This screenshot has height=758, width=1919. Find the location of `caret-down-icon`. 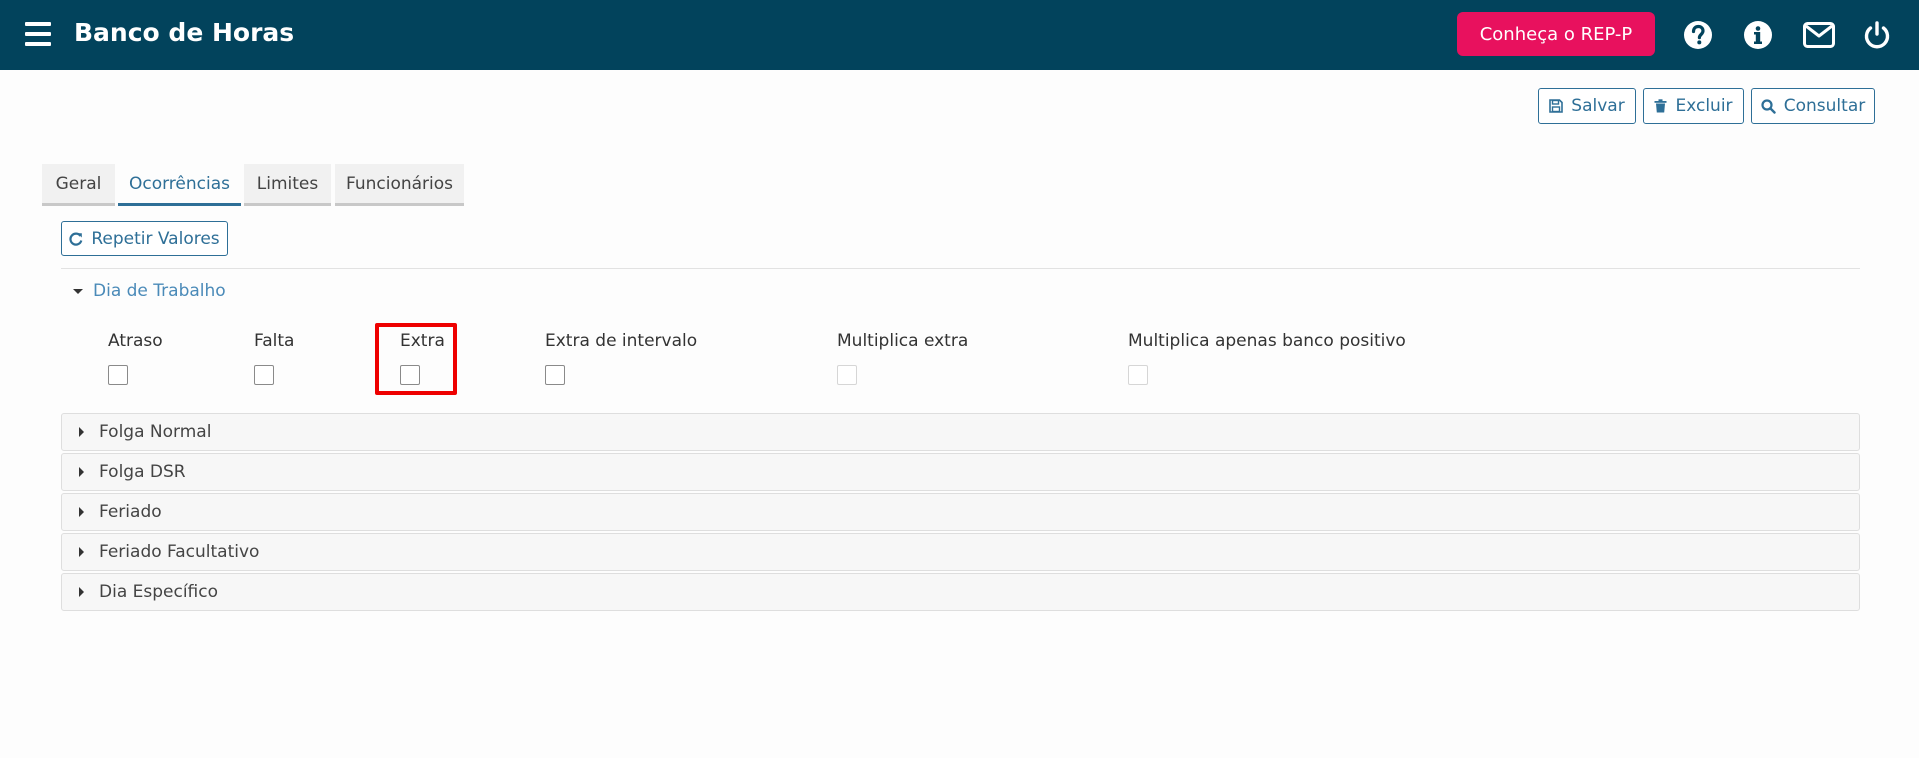

caret-down-icon is located at coordinates (78, 291).